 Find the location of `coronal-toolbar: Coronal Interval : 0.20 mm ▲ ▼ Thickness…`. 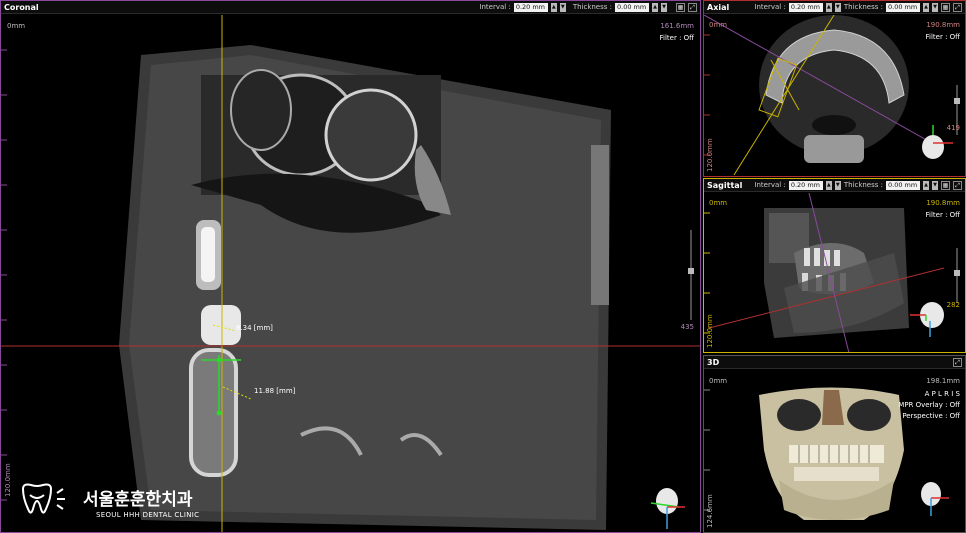

coronal-toolbar: Coronal Interval : 0.20 mm ▲ ▼ Thickness… is located at coordinates (350, 7).